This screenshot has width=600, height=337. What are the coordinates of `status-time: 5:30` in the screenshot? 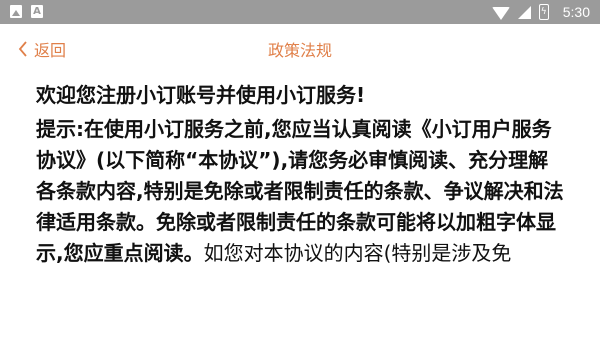 It's located at (576, 12).